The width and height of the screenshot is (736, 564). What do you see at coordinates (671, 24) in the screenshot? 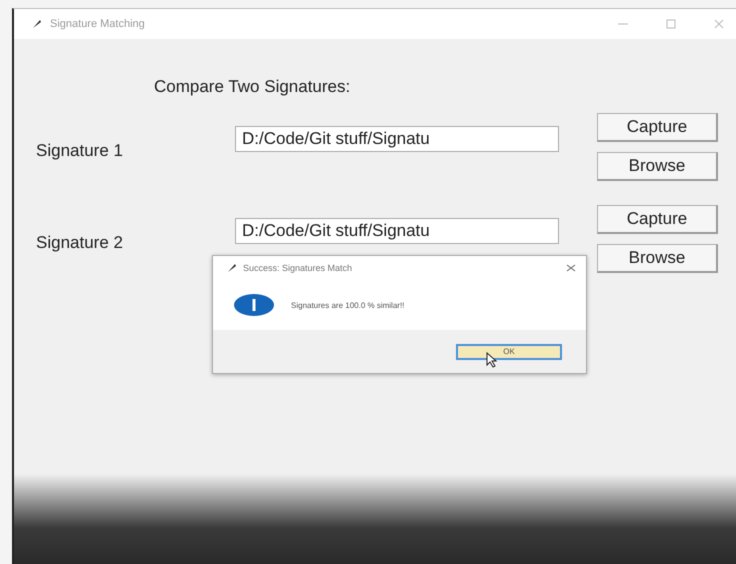
I see `maximize-icon` at bounding box center [671, 24].